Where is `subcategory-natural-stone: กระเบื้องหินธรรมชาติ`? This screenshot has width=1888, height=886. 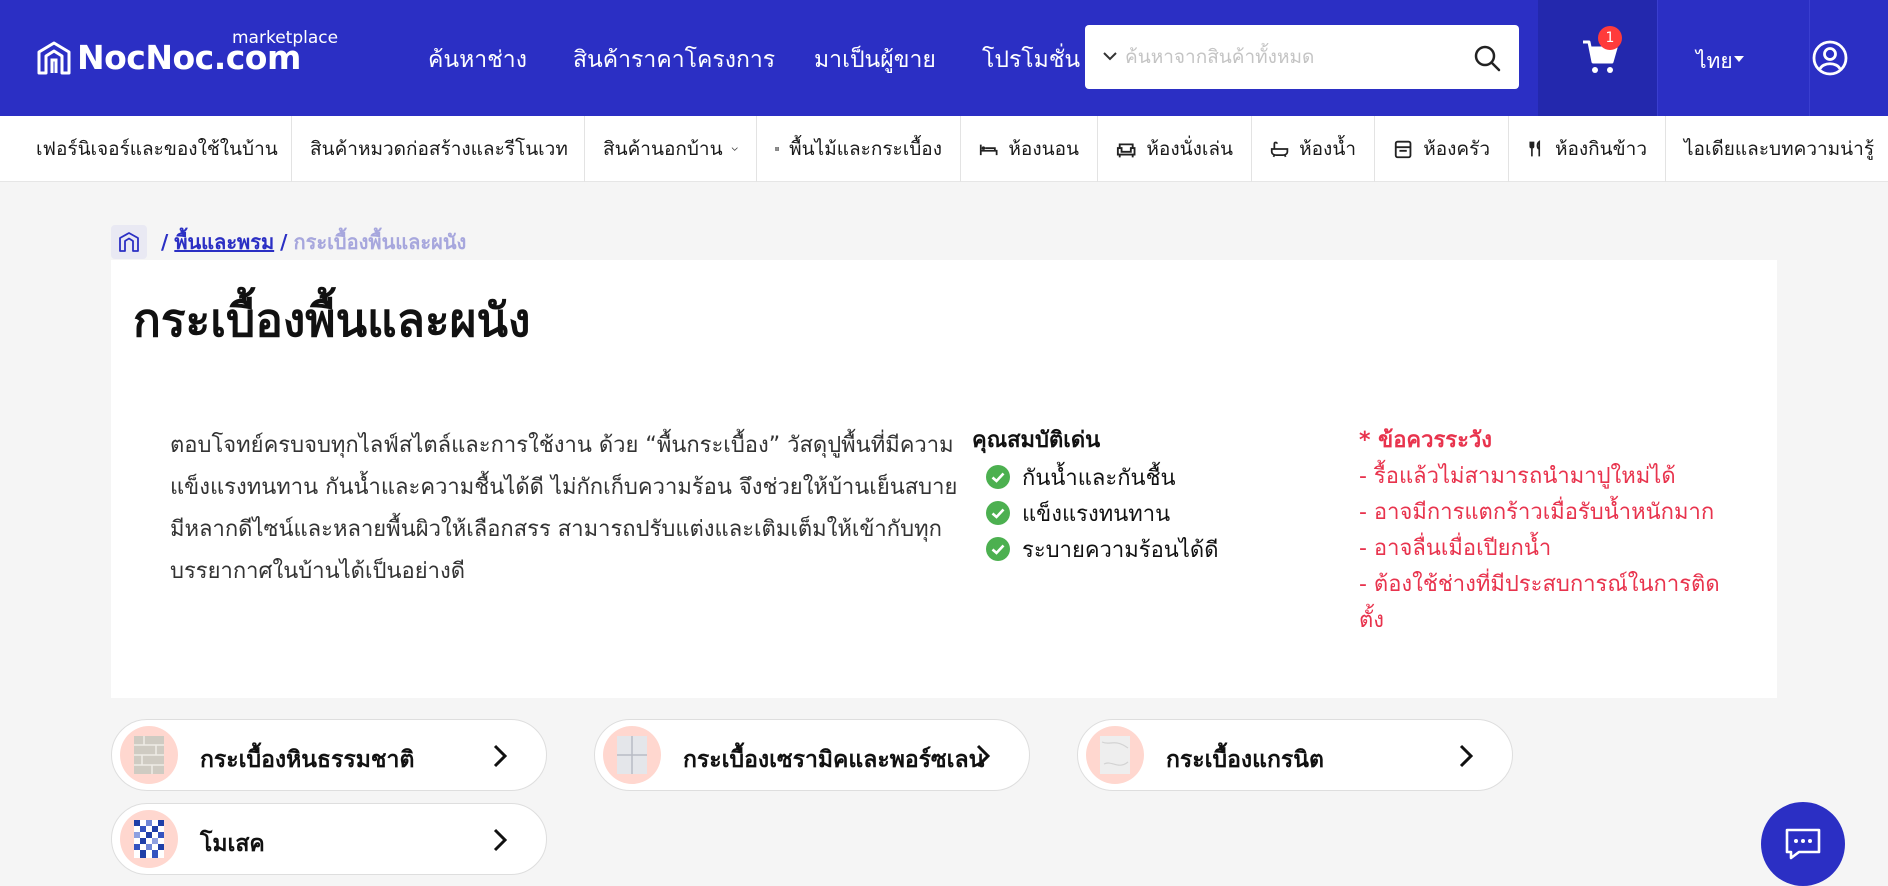 subcategory-natural-stone: กระเบื้องหินธรรมชาติ is located at coordinates (329, 755).